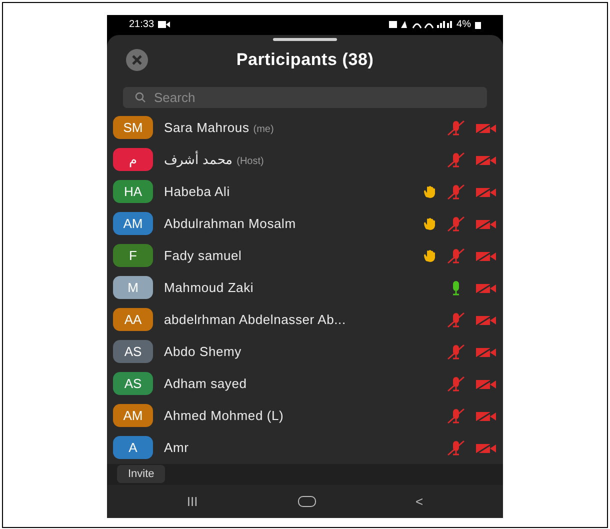 The width and height of the screenshot is (610, 529). What do you see at coordinates (133, 256) in the screenshot?
I see `avatar: F` at bounding box center [133, 256].